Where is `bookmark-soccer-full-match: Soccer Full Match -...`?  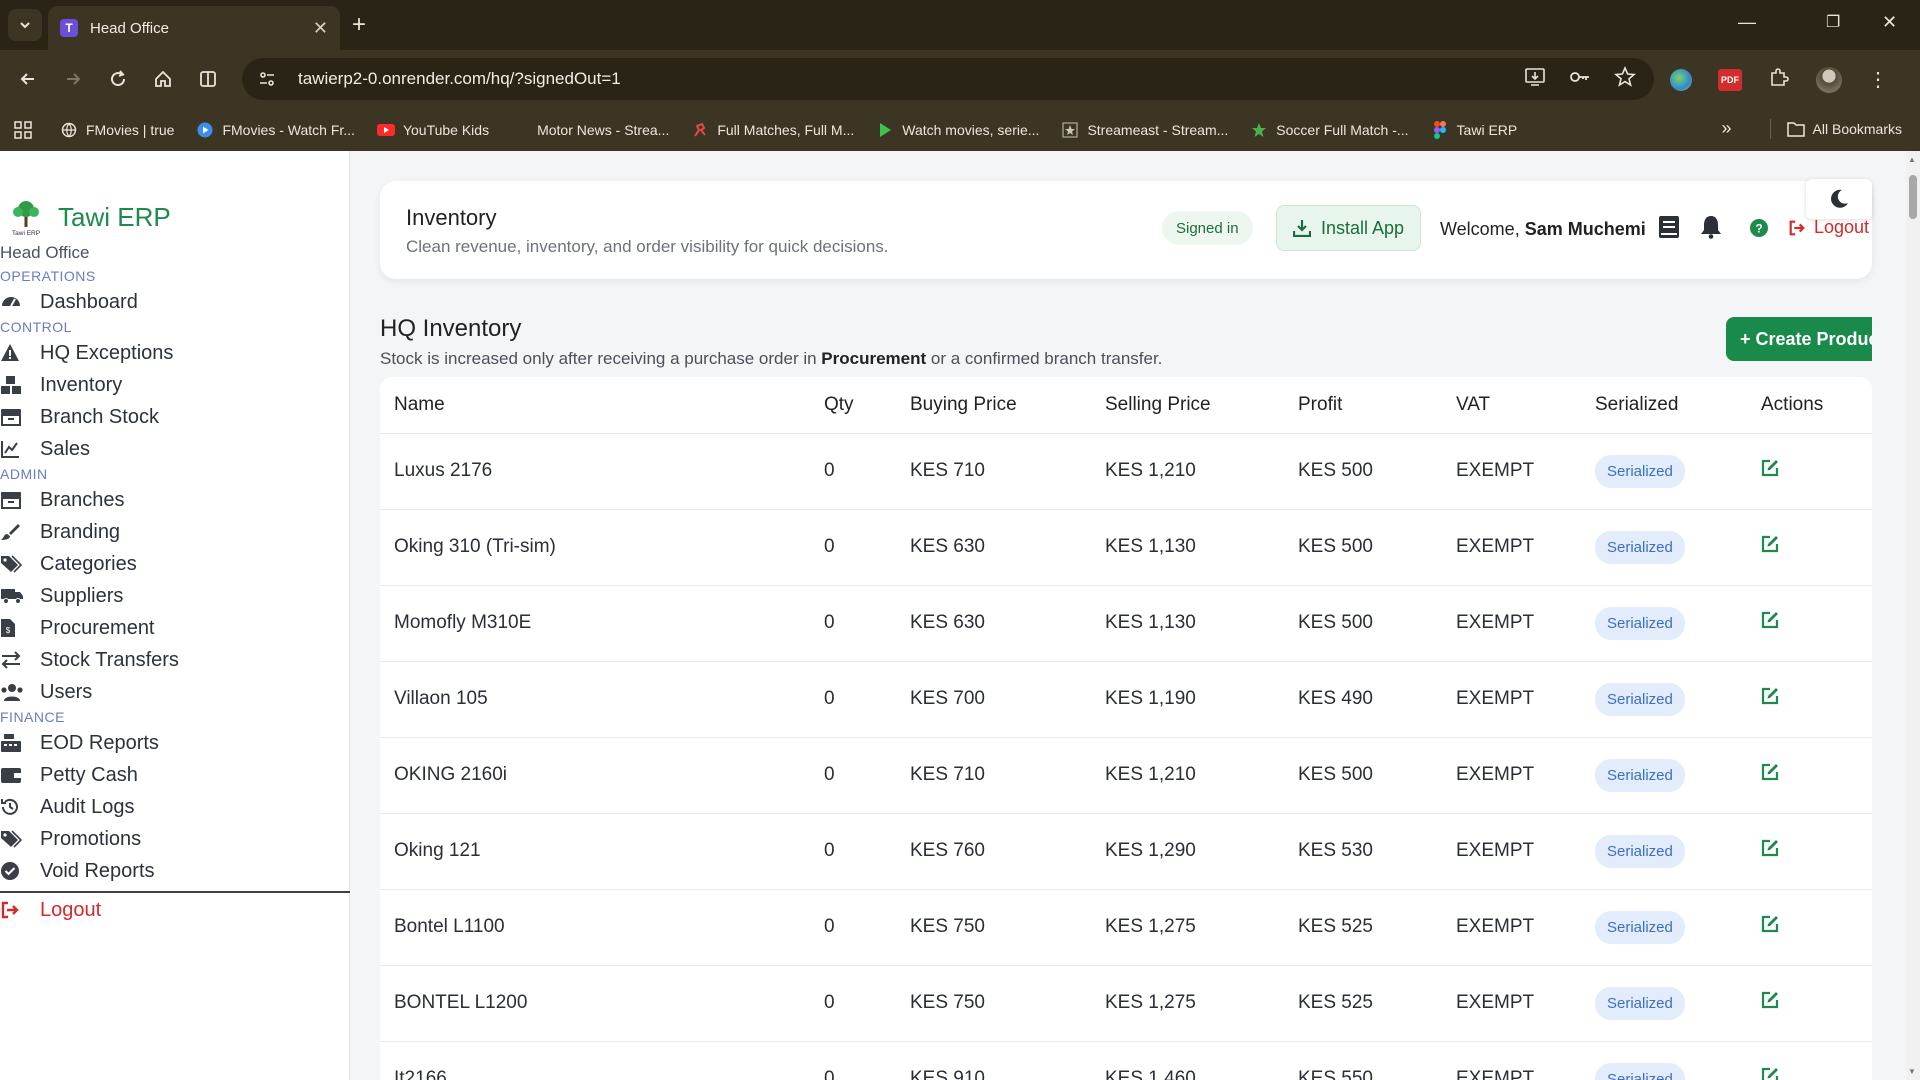 bookmark-soccer-full-match: Soccer Full Match -... is located at coordinates (1329, 130).